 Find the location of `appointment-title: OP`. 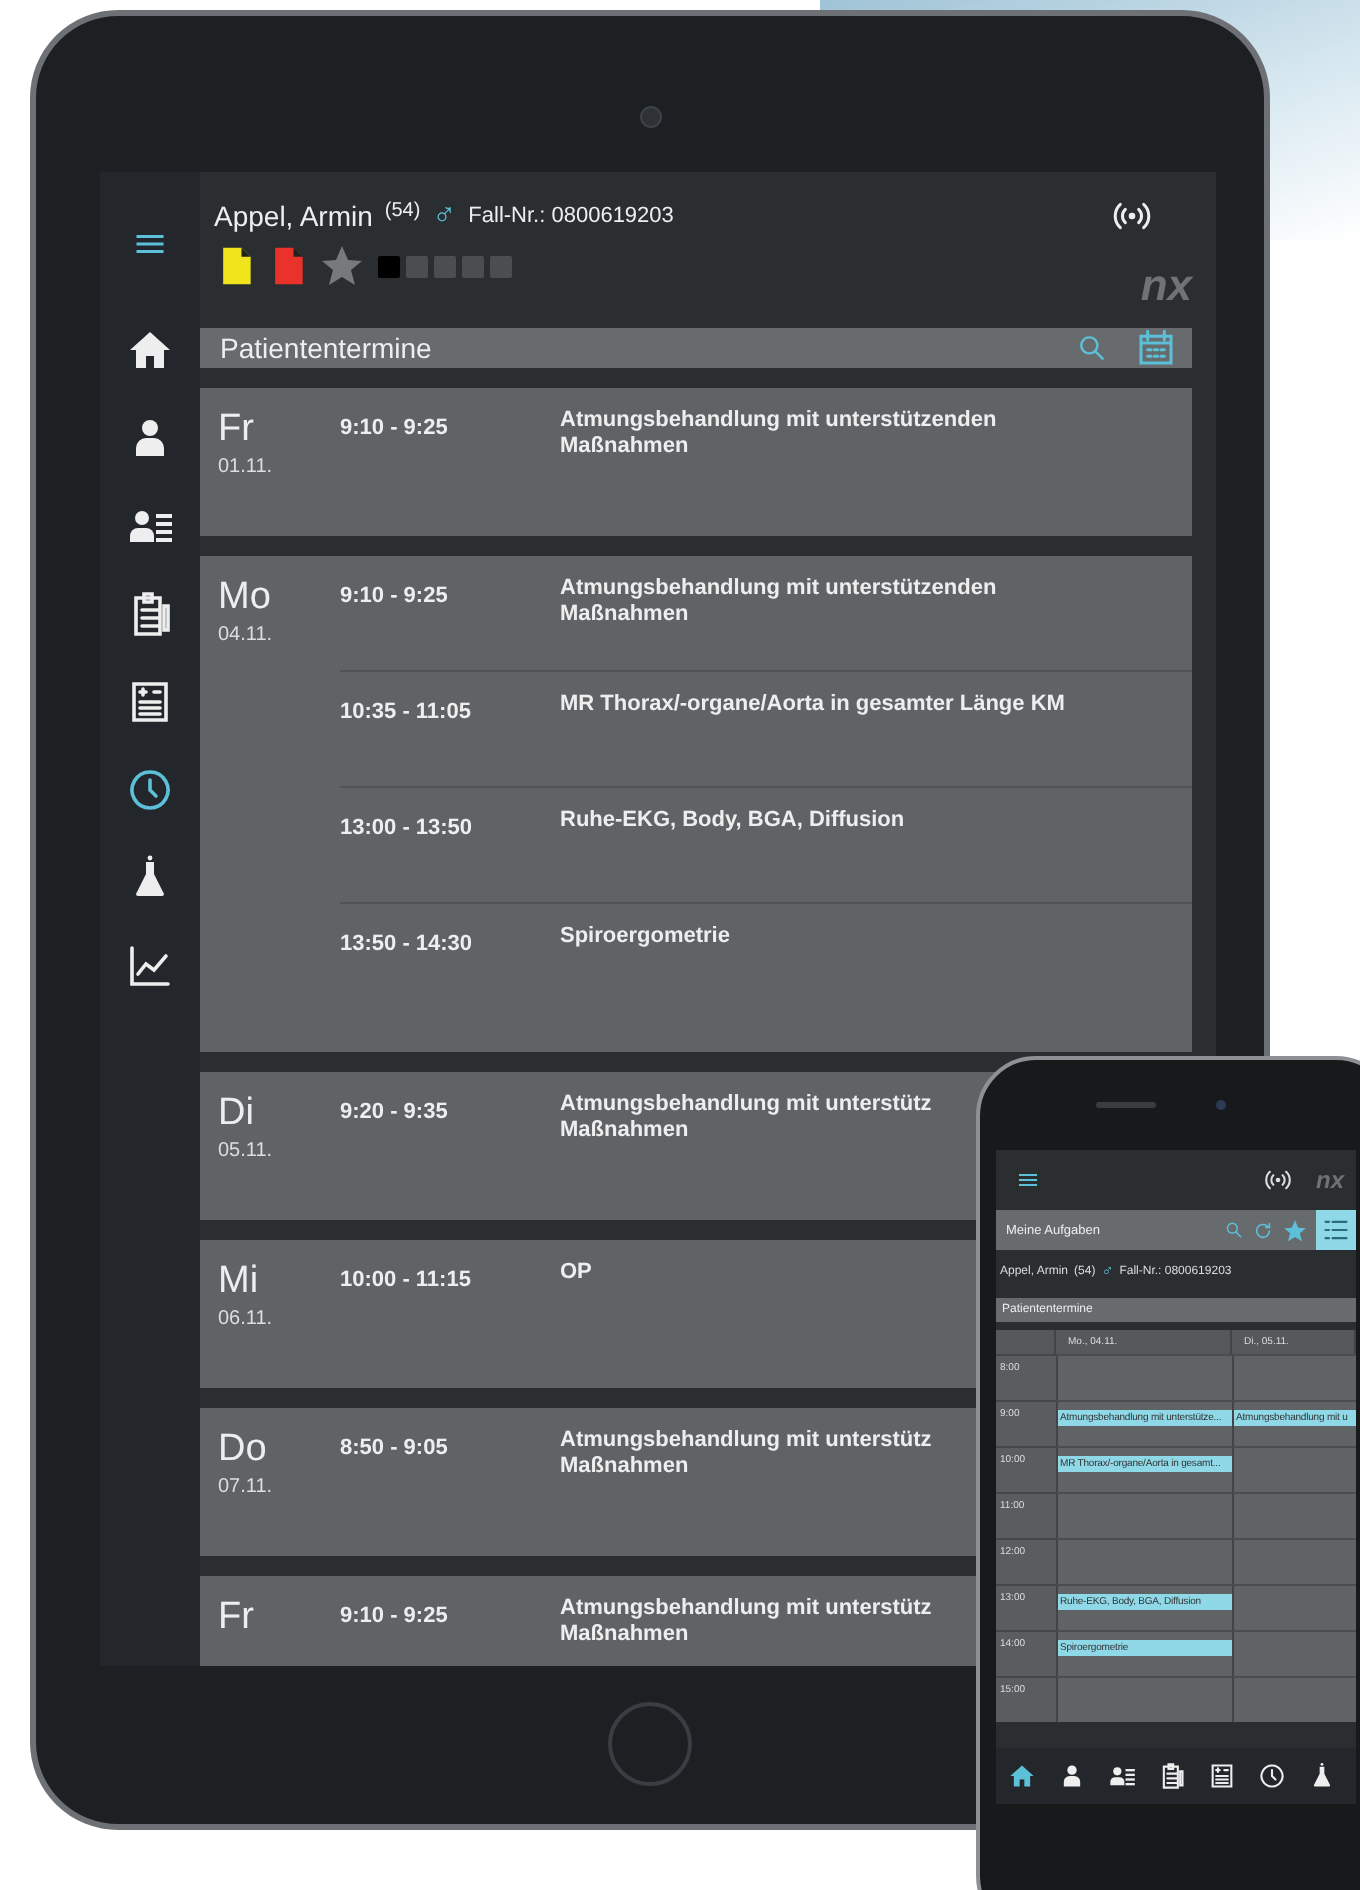

appointment-title: OP is located at coordinates (576, 1273).